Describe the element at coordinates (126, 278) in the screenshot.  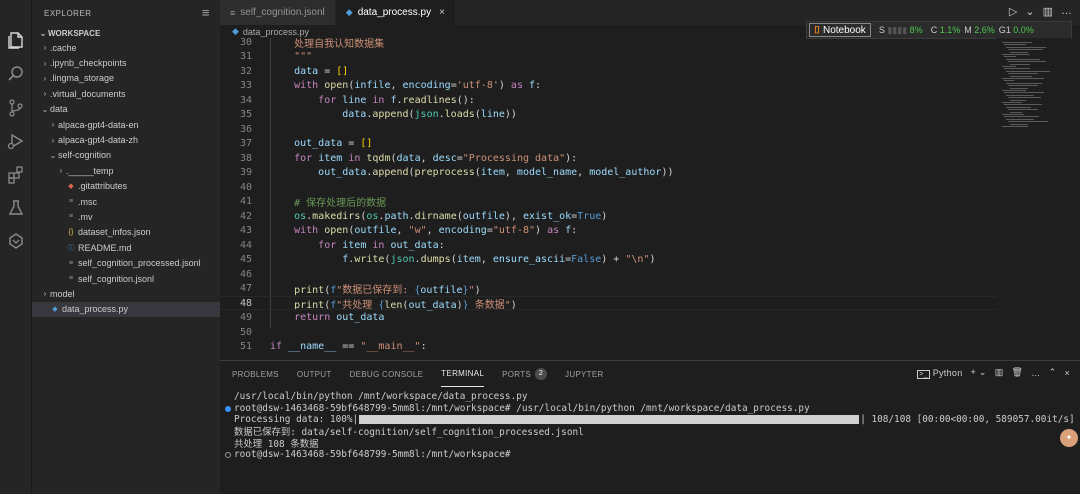
I see `tree-item: ≡ self_cognition.jsonl` at that location.